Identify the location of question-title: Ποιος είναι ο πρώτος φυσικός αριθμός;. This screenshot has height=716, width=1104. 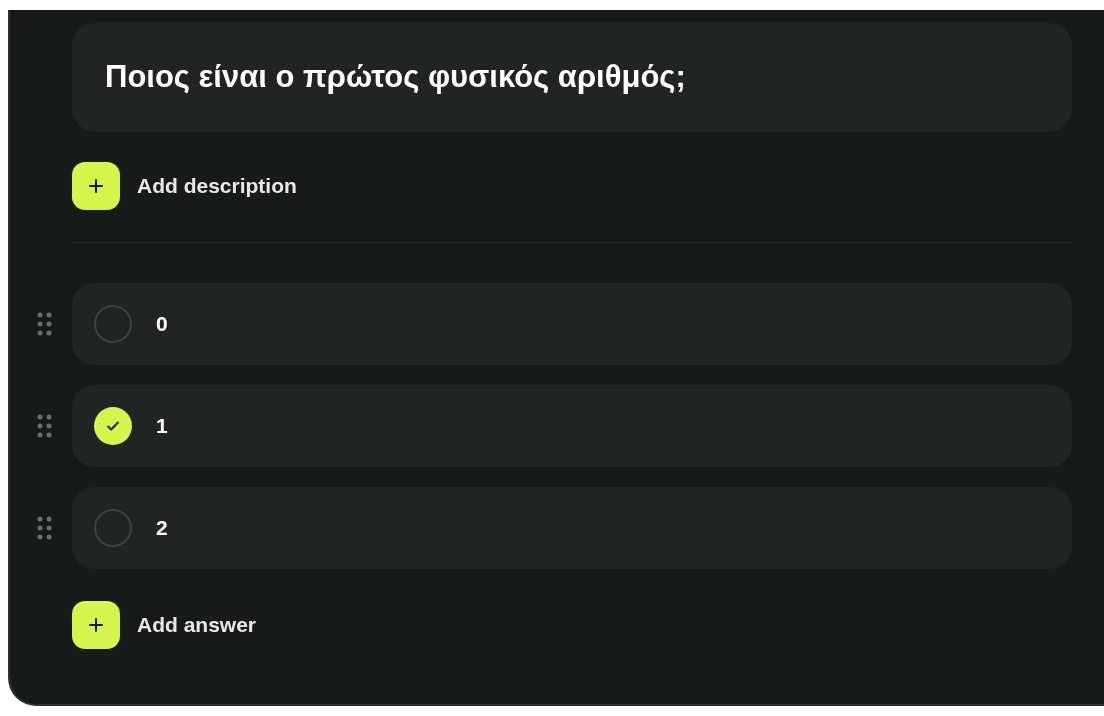
(395, 77).